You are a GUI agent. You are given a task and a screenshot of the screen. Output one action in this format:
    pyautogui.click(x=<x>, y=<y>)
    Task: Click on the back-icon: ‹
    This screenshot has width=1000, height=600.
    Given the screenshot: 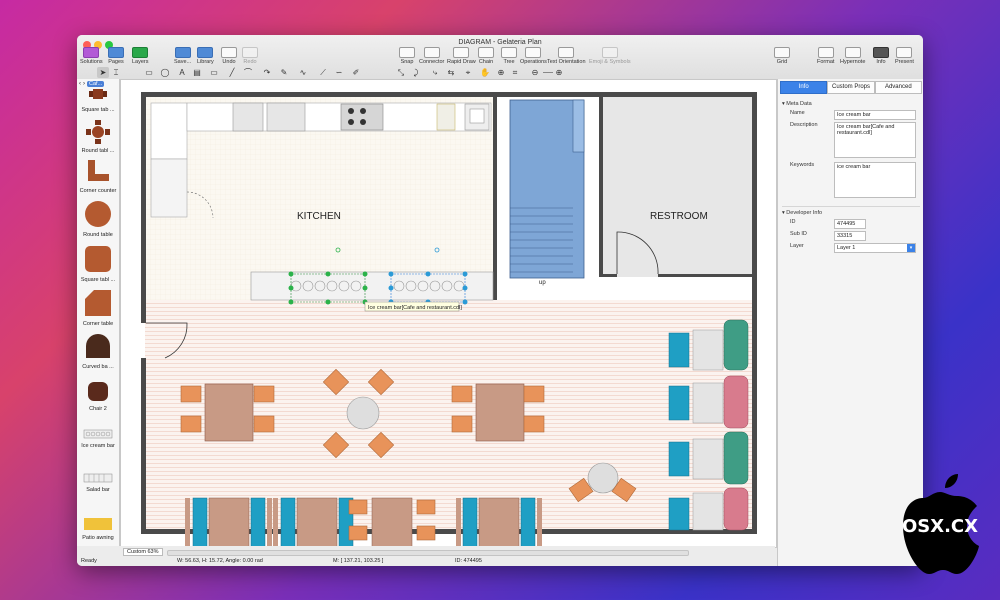 What is the action you would take?
    pyautogui.click(x=80, y=84)
    